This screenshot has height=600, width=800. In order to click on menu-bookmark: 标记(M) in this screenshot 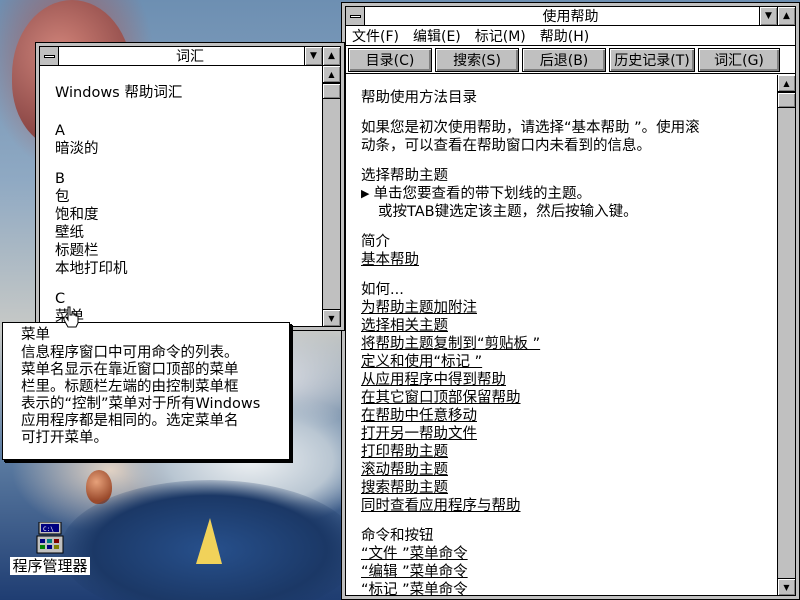, I will do `click(500, 36)`.